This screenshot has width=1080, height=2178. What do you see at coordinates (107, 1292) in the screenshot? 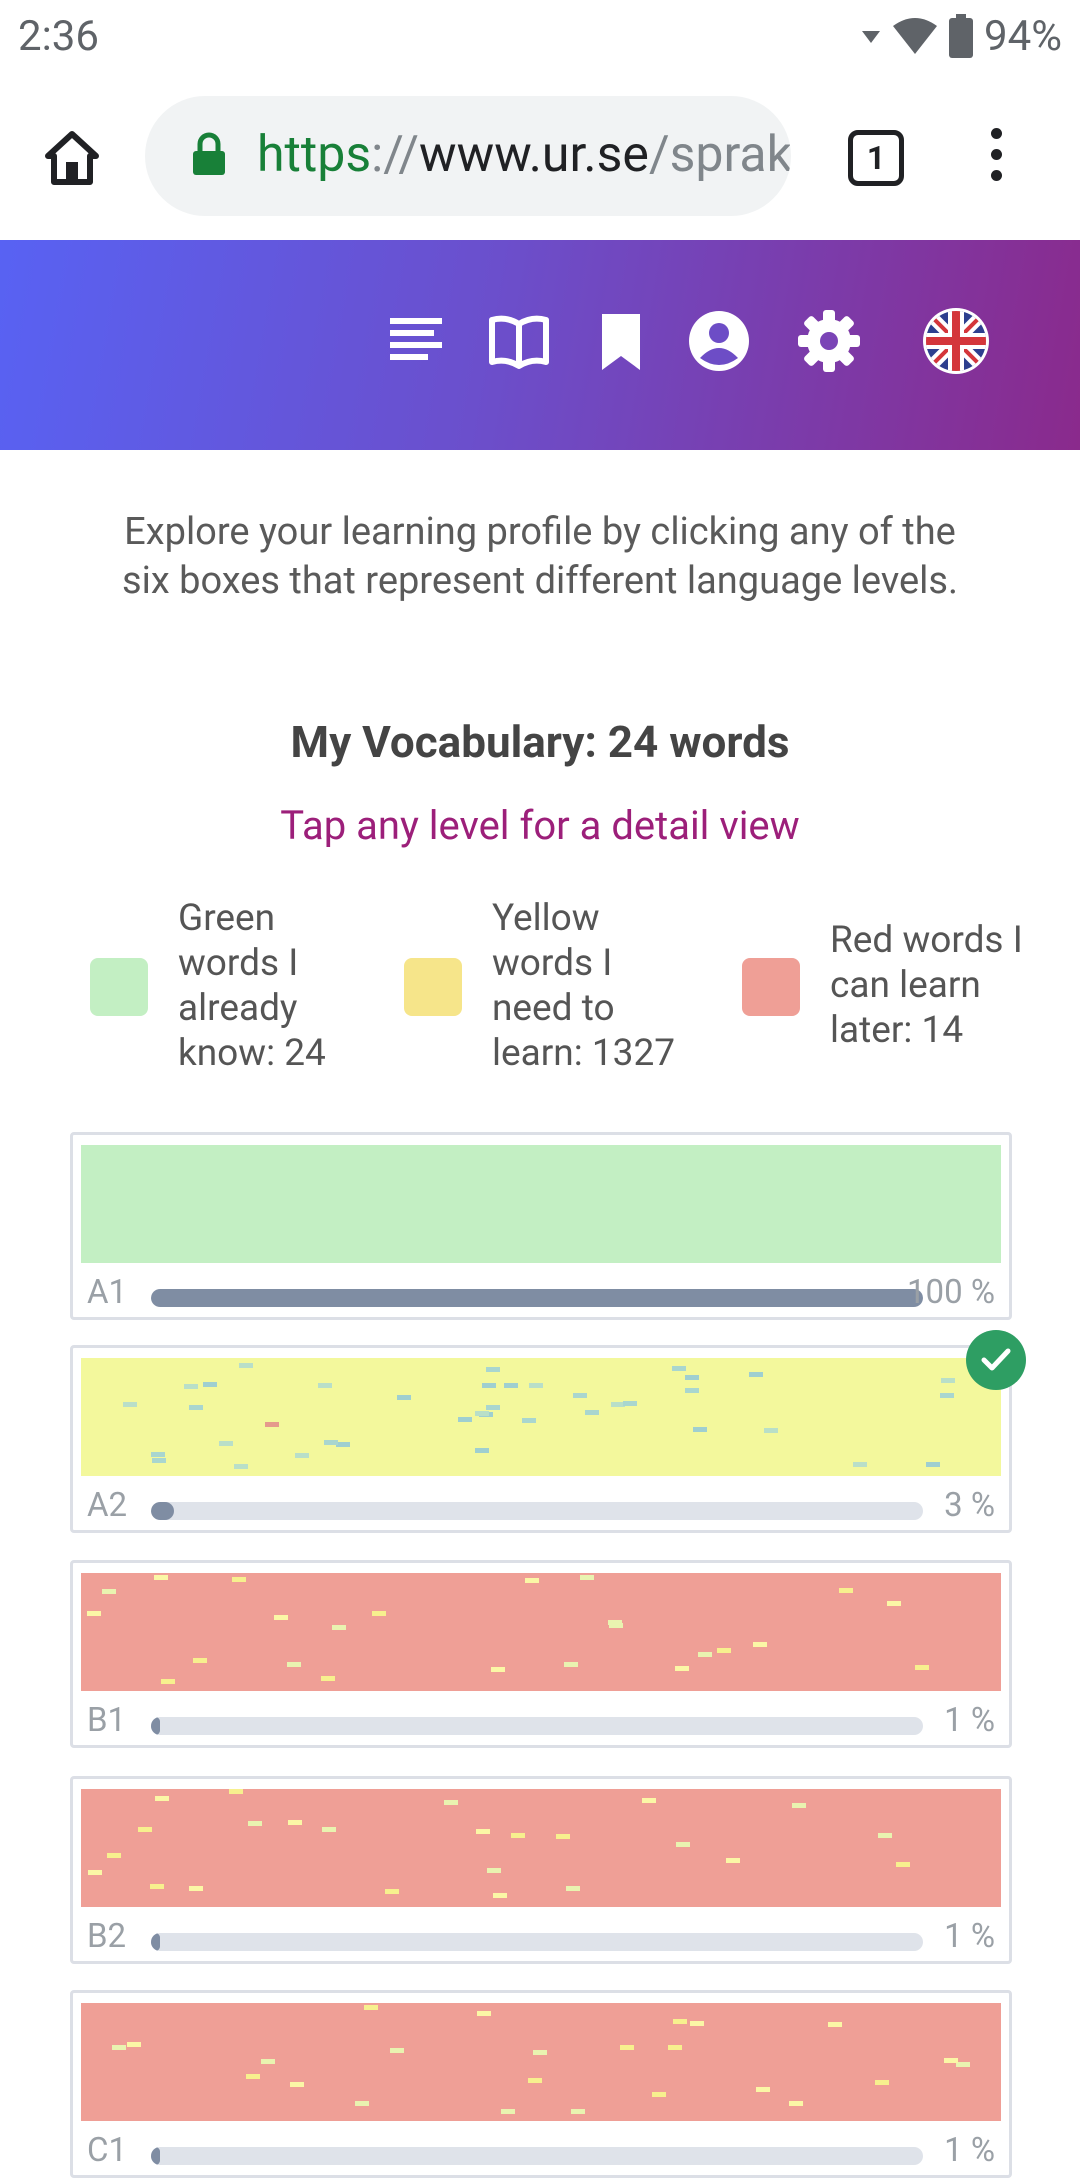
I see `level-label: A1` at bounding box center [107, 1292].